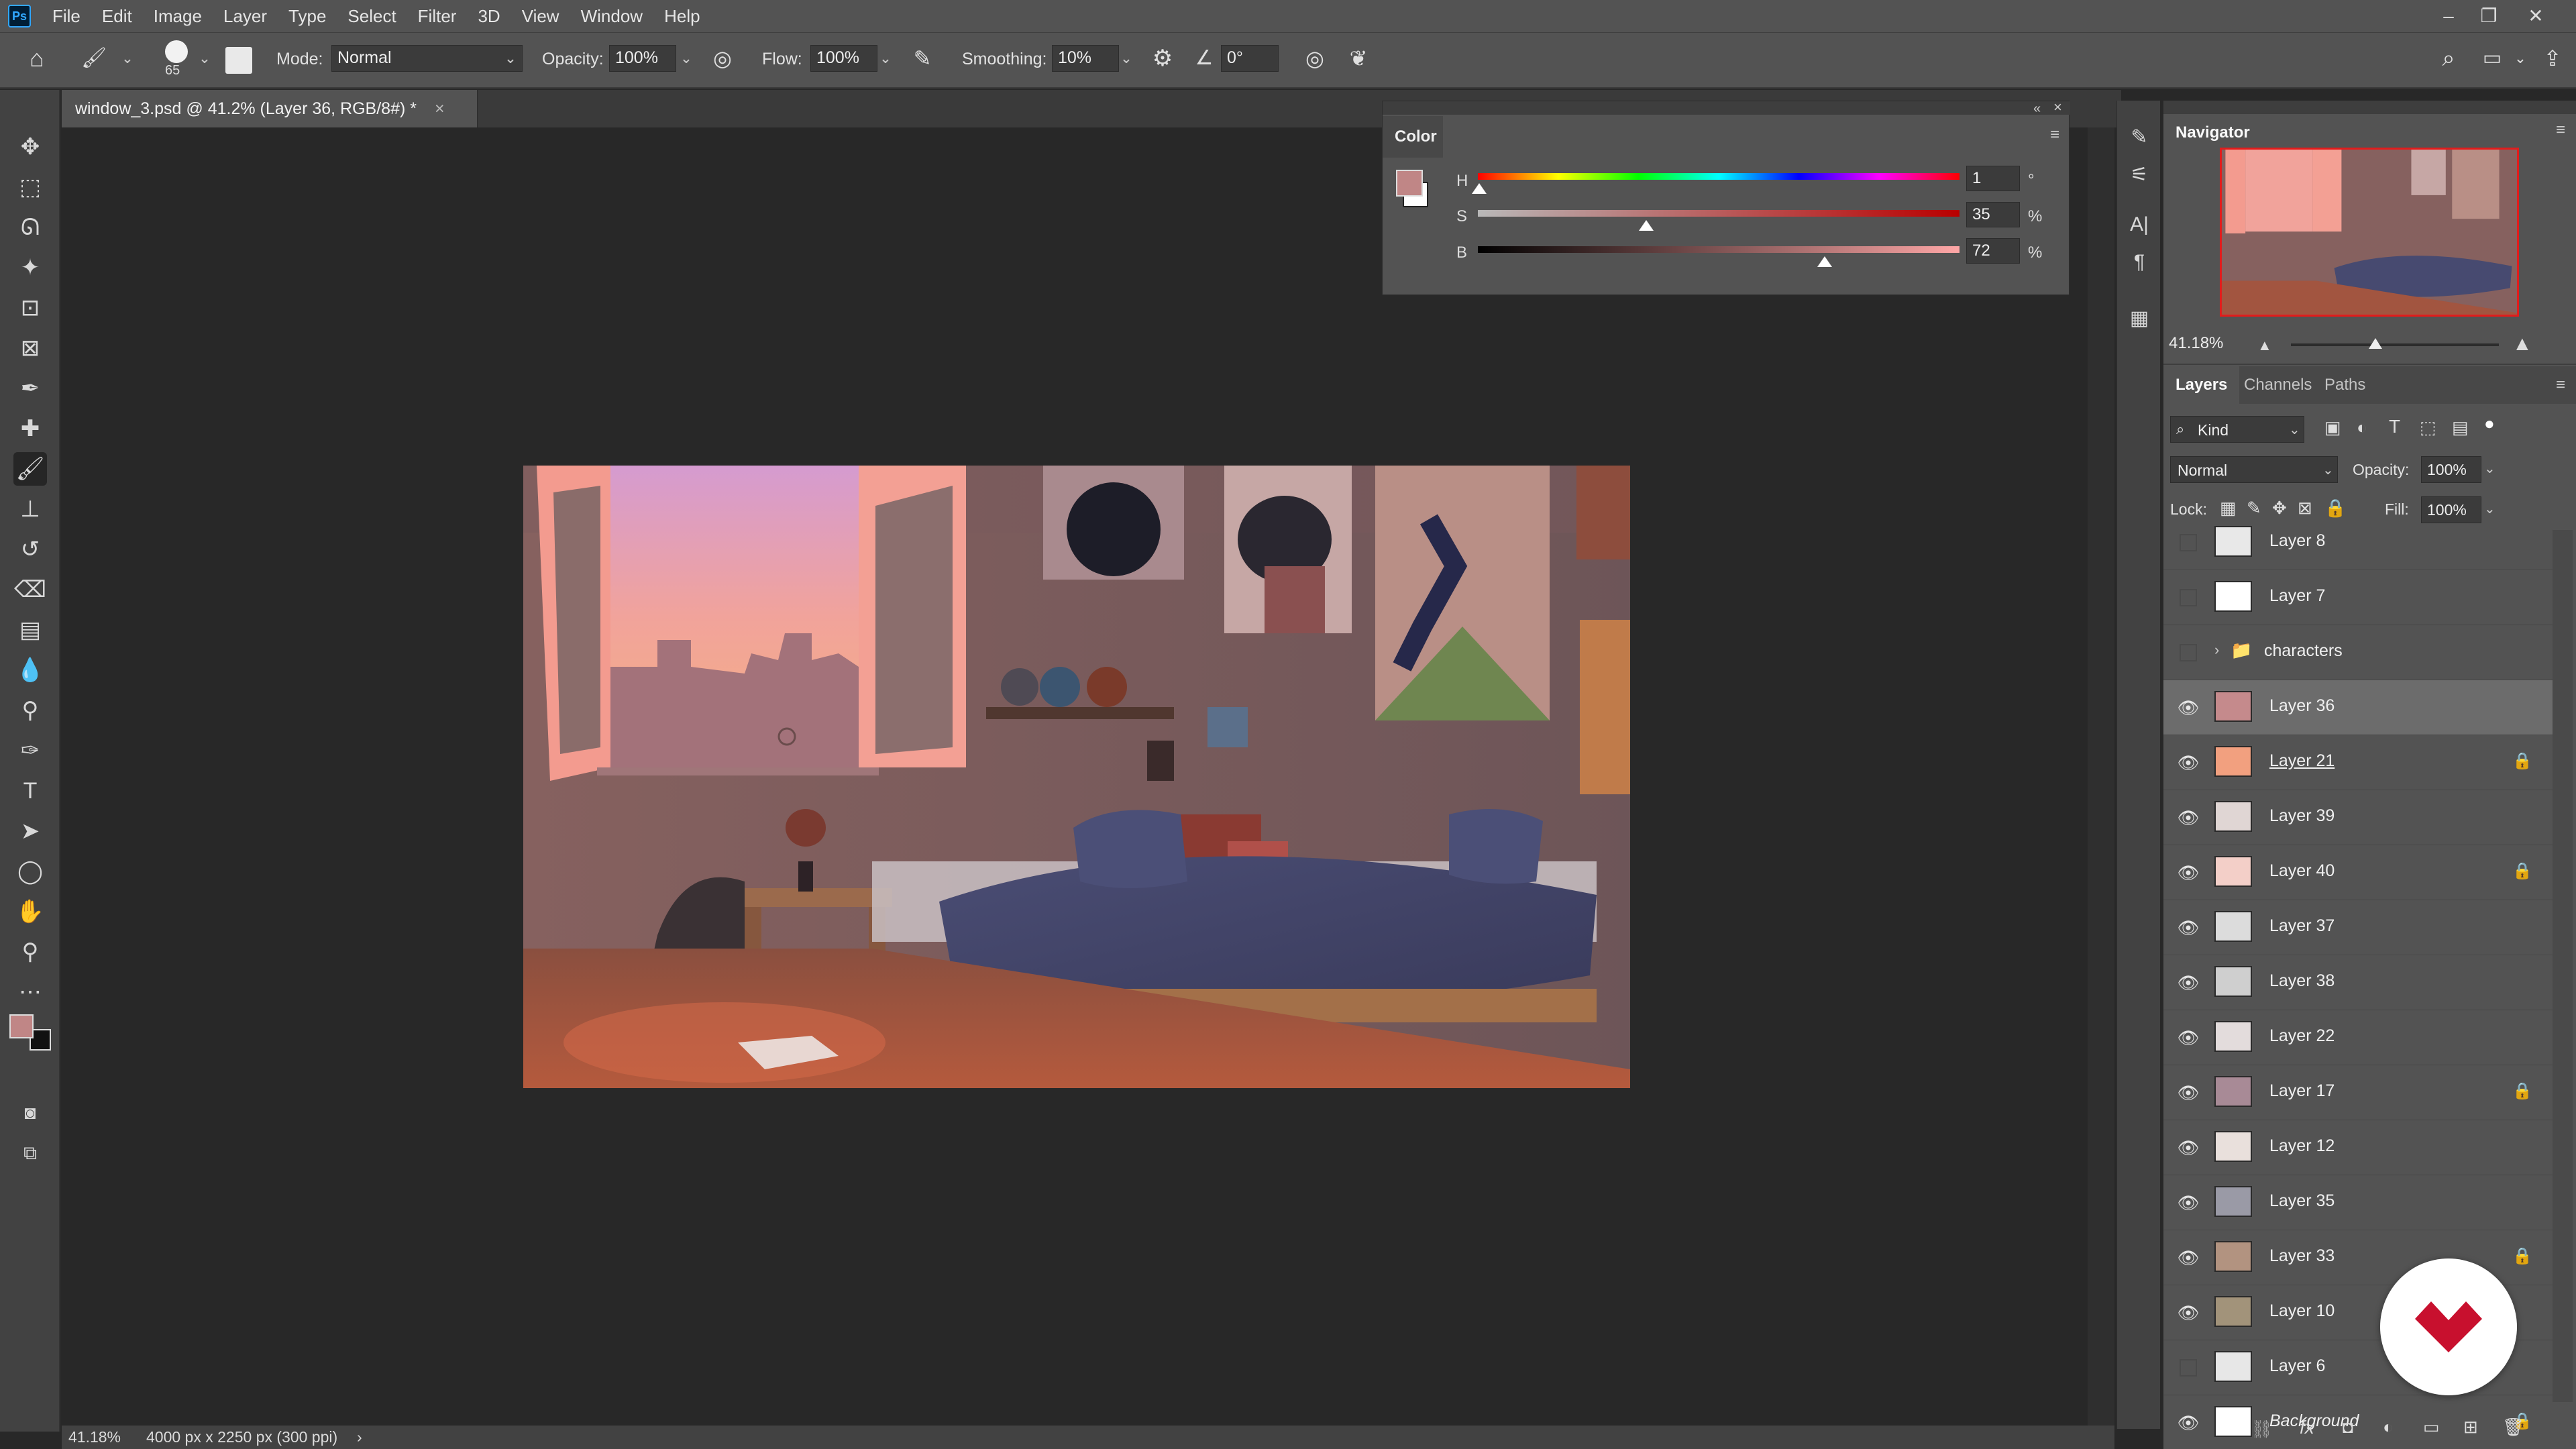 The height and width of the screenshot is (1449, 2576). Describe the element at coordinates (2297, 541) in the screenshot. I see `layer-name: Layer 8` at that location.